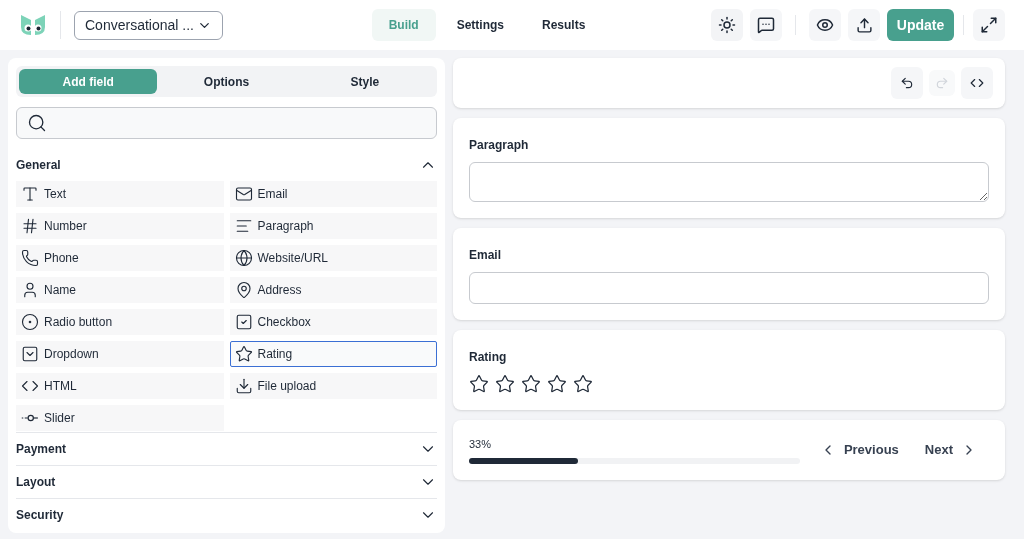  Describe the element at coordinates (481, 444) in the screenshot. I see `progress-reading: 33%` at that location.